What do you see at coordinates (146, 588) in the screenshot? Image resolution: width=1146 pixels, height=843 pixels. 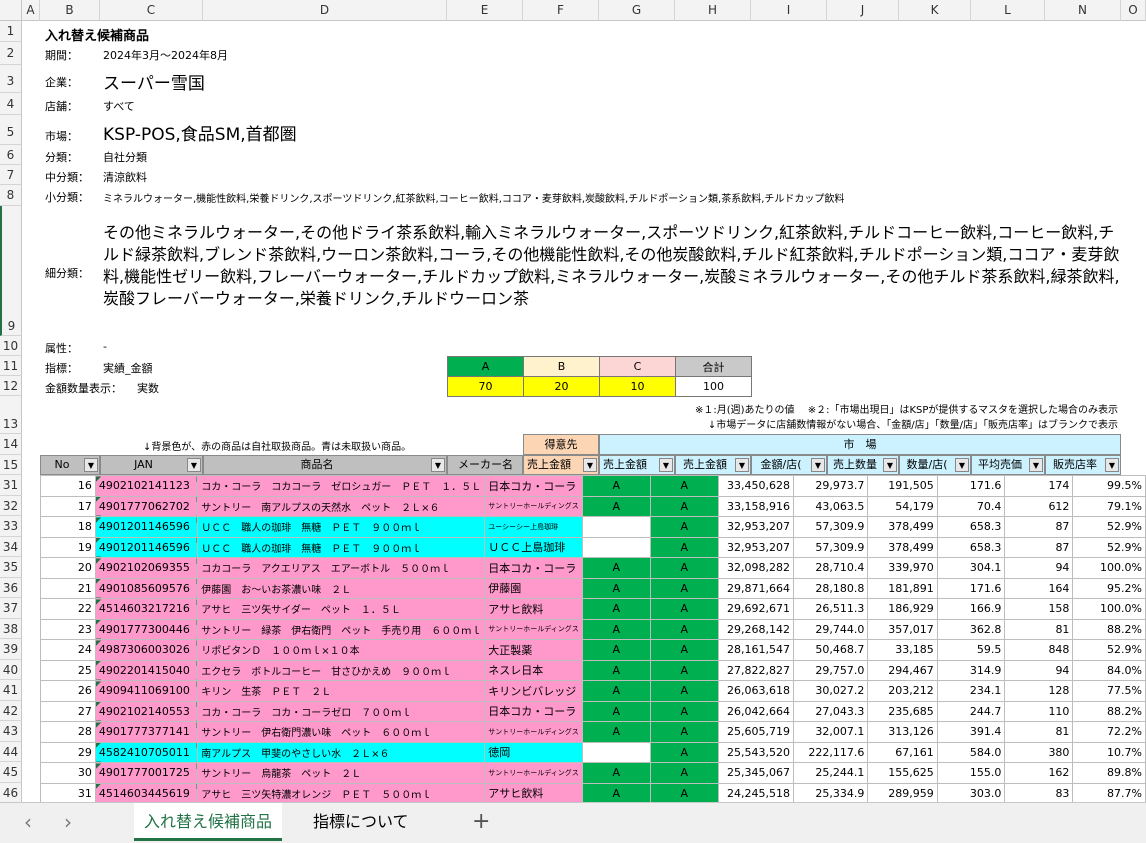 I see `jan-code: 4901085609576` at bounding box center [146, 588].